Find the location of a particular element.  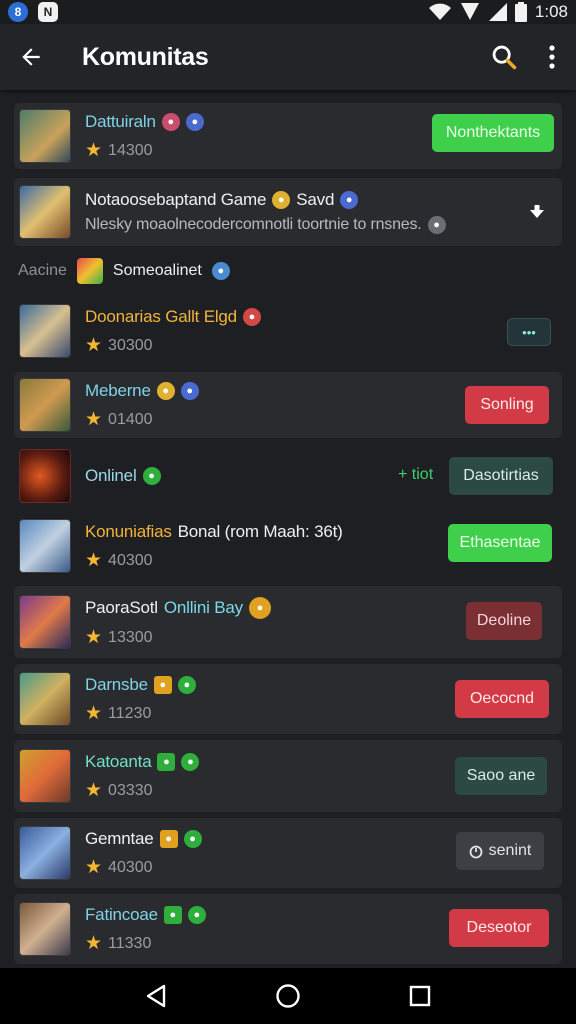

notification-app-icon: N is located at coordinates (48, 12).